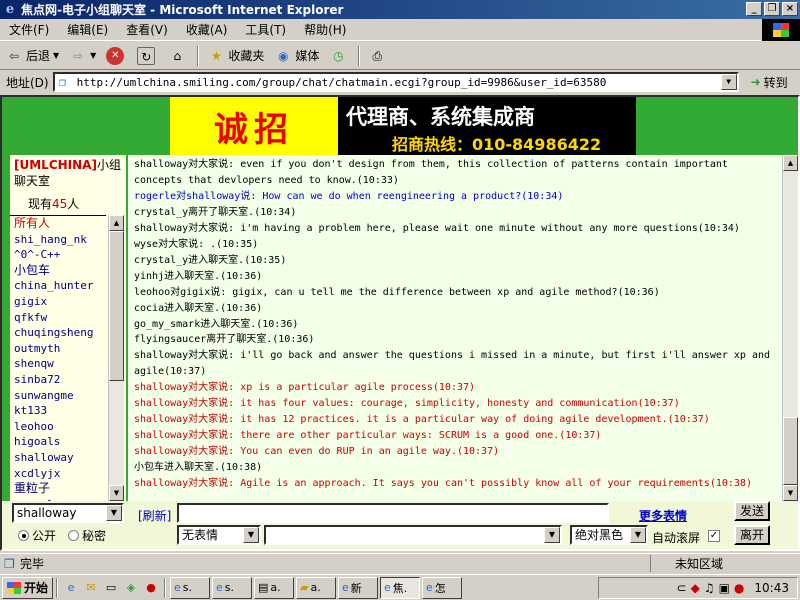  I want to click on user-item: chuqingsheng, so click(58, 333).